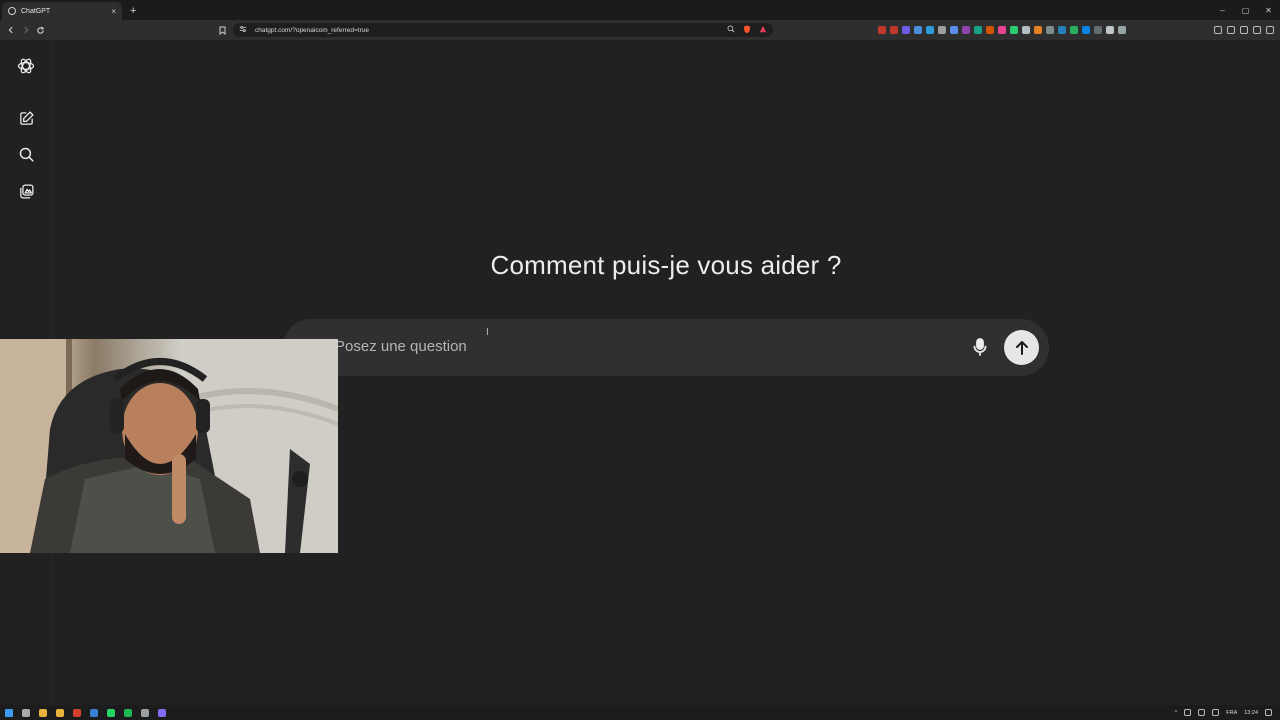 The width and height of the screenshot is (1280, 720). I want to click on browser-tab-strip: ChatGPT × +, so click(640, 10).